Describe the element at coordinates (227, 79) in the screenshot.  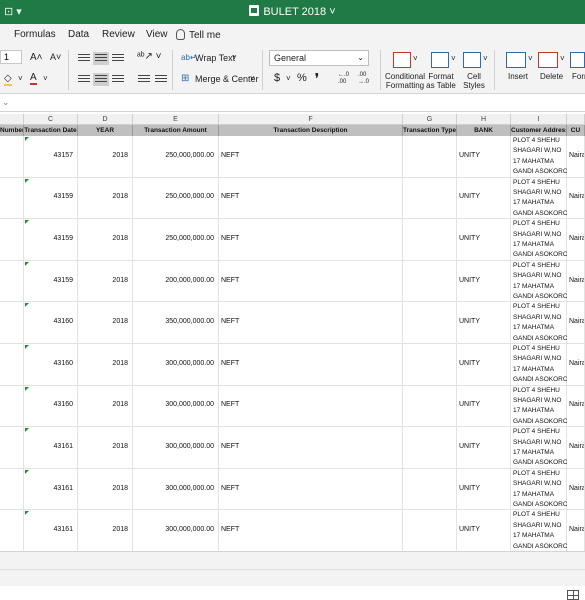
I see `merge-center-button: Merge & Center` at that location.